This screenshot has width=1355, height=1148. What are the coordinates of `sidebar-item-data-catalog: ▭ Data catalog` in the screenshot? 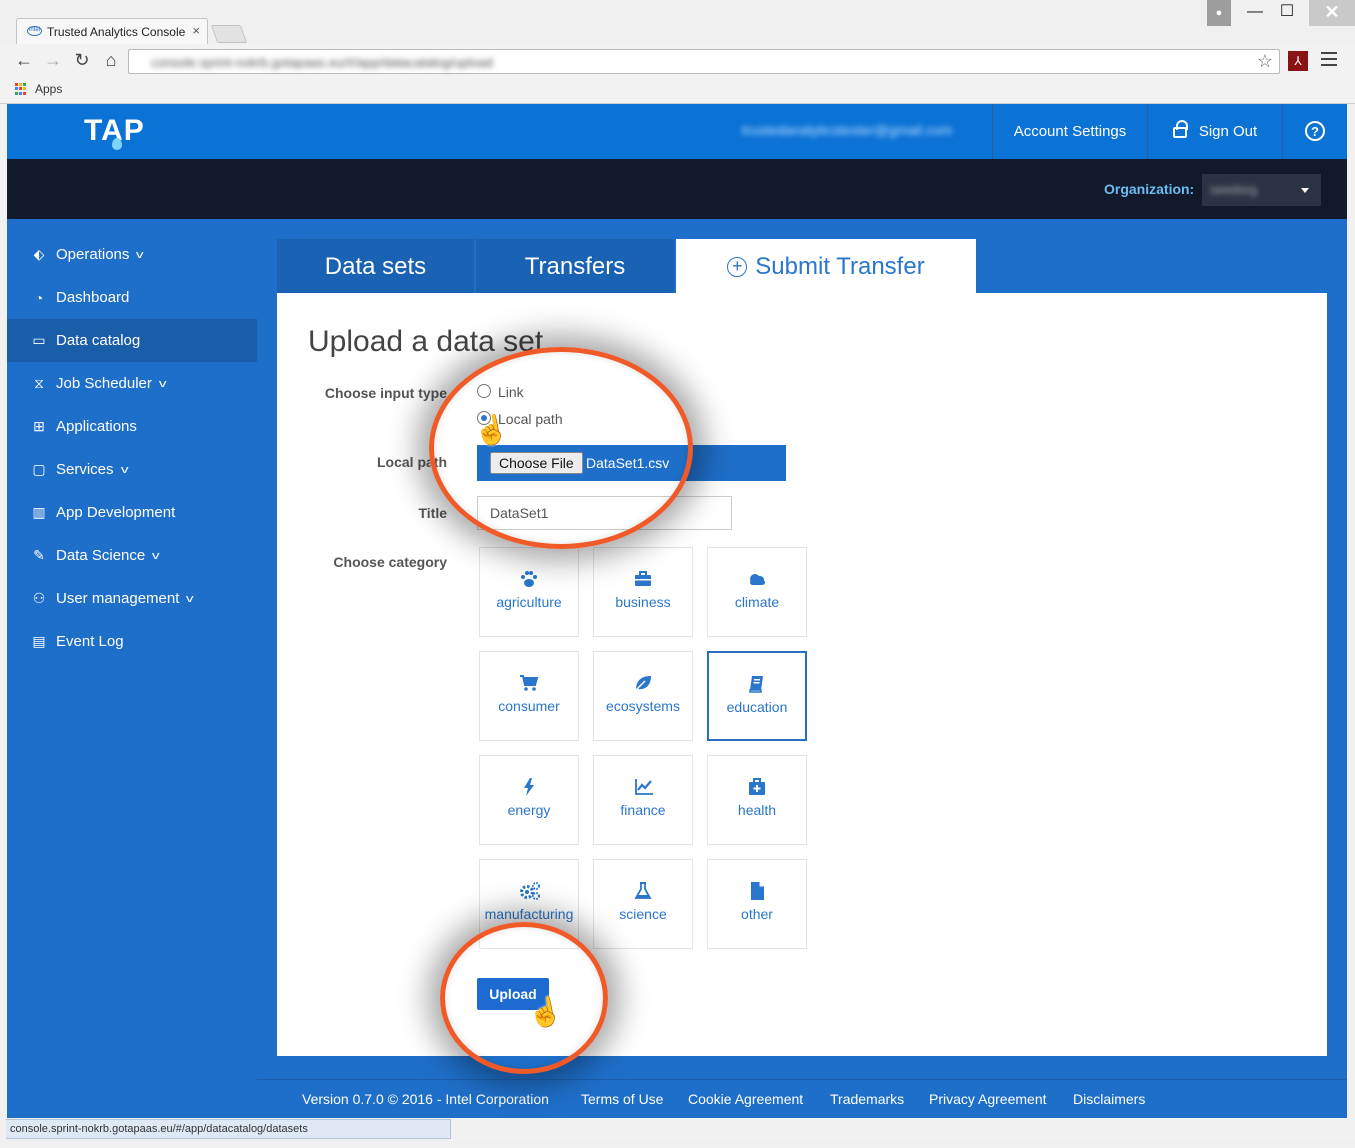 It's located at (132, 340).